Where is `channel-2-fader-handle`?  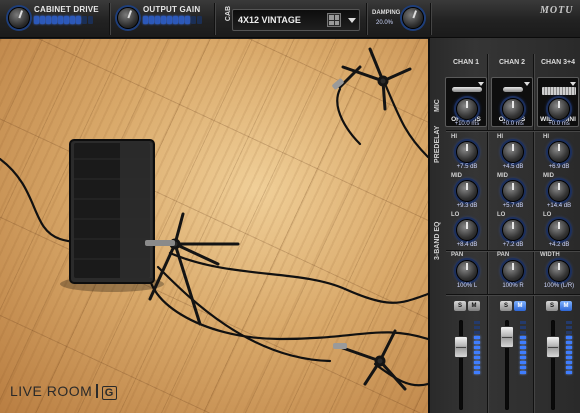
channel-2-fader-handle is located at coordinates (507, 337).